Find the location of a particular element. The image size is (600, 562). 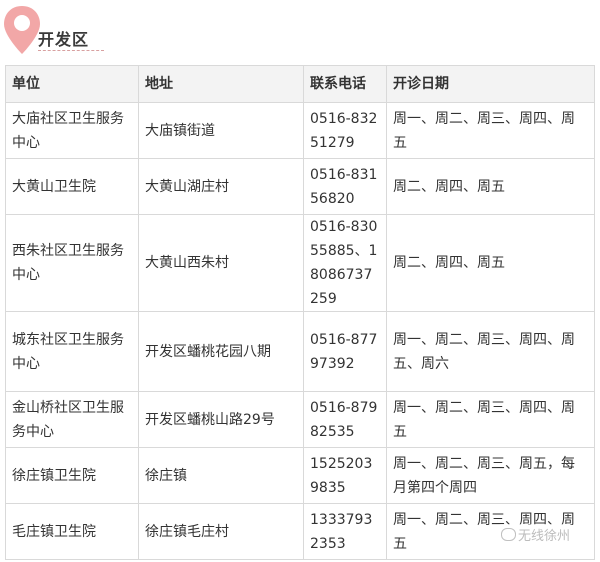

cell-unit: 毛庄镇卫生院 is located at coordinates (72, 531).